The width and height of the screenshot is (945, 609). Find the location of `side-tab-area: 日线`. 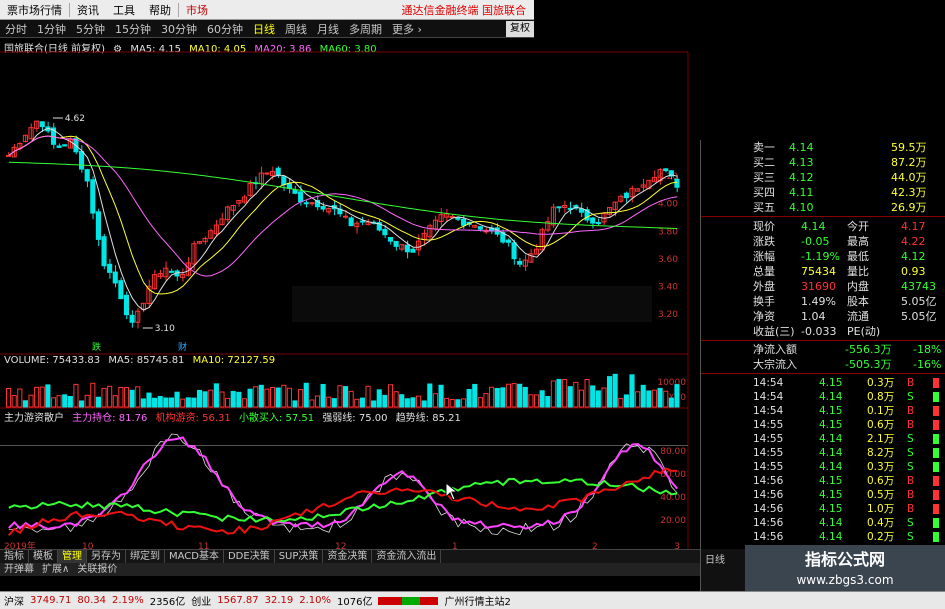

side-tab-area: 日线 is located at coordinates (722, 570).